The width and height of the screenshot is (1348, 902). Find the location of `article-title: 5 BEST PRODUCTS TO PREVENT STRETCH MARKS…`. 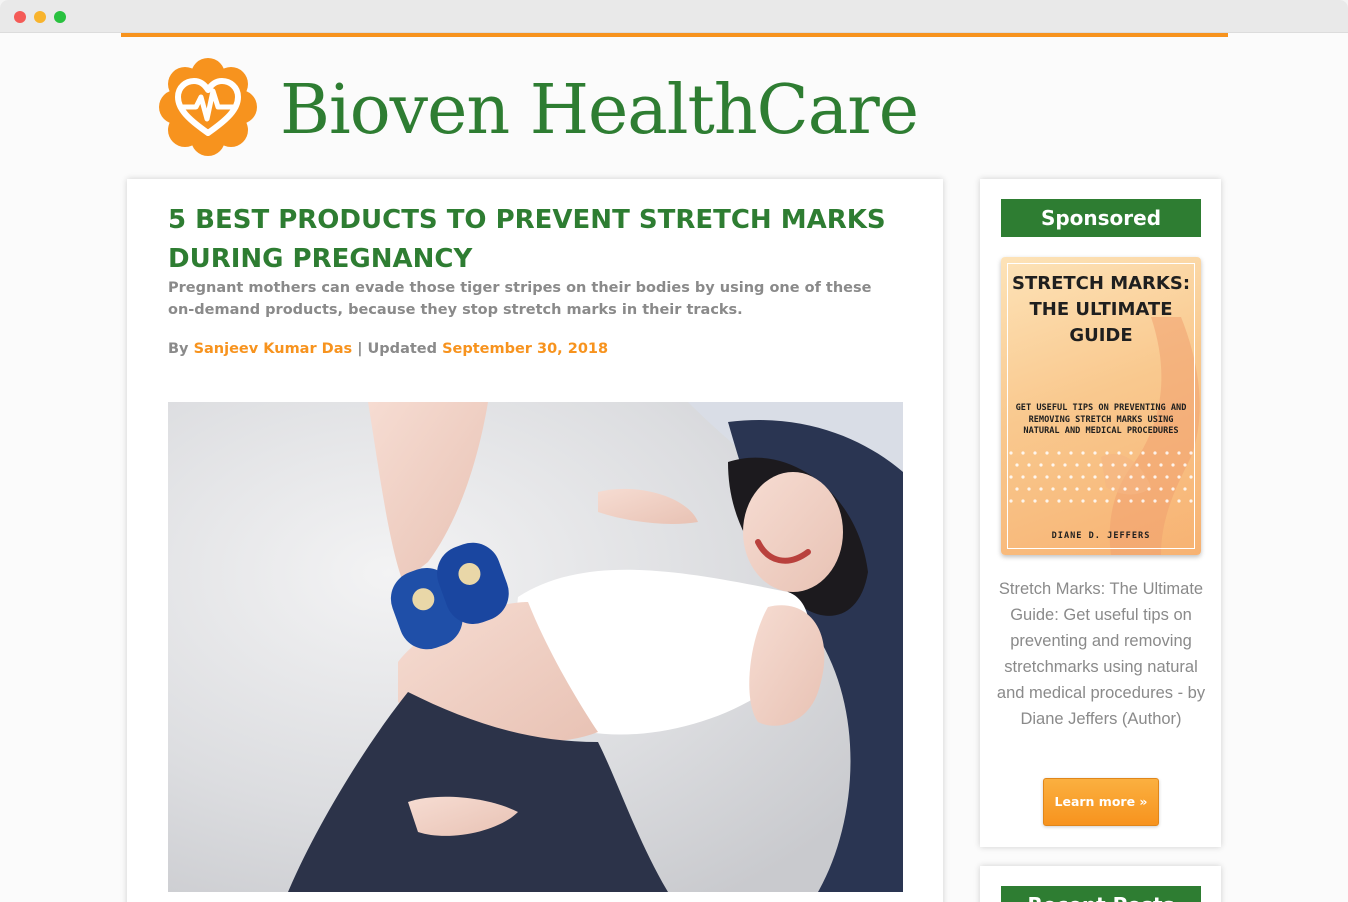

article-title: 5 BEST PRODUCTS TO PREVENT STRETCH MARKS… is located at coordinates (533, 240).